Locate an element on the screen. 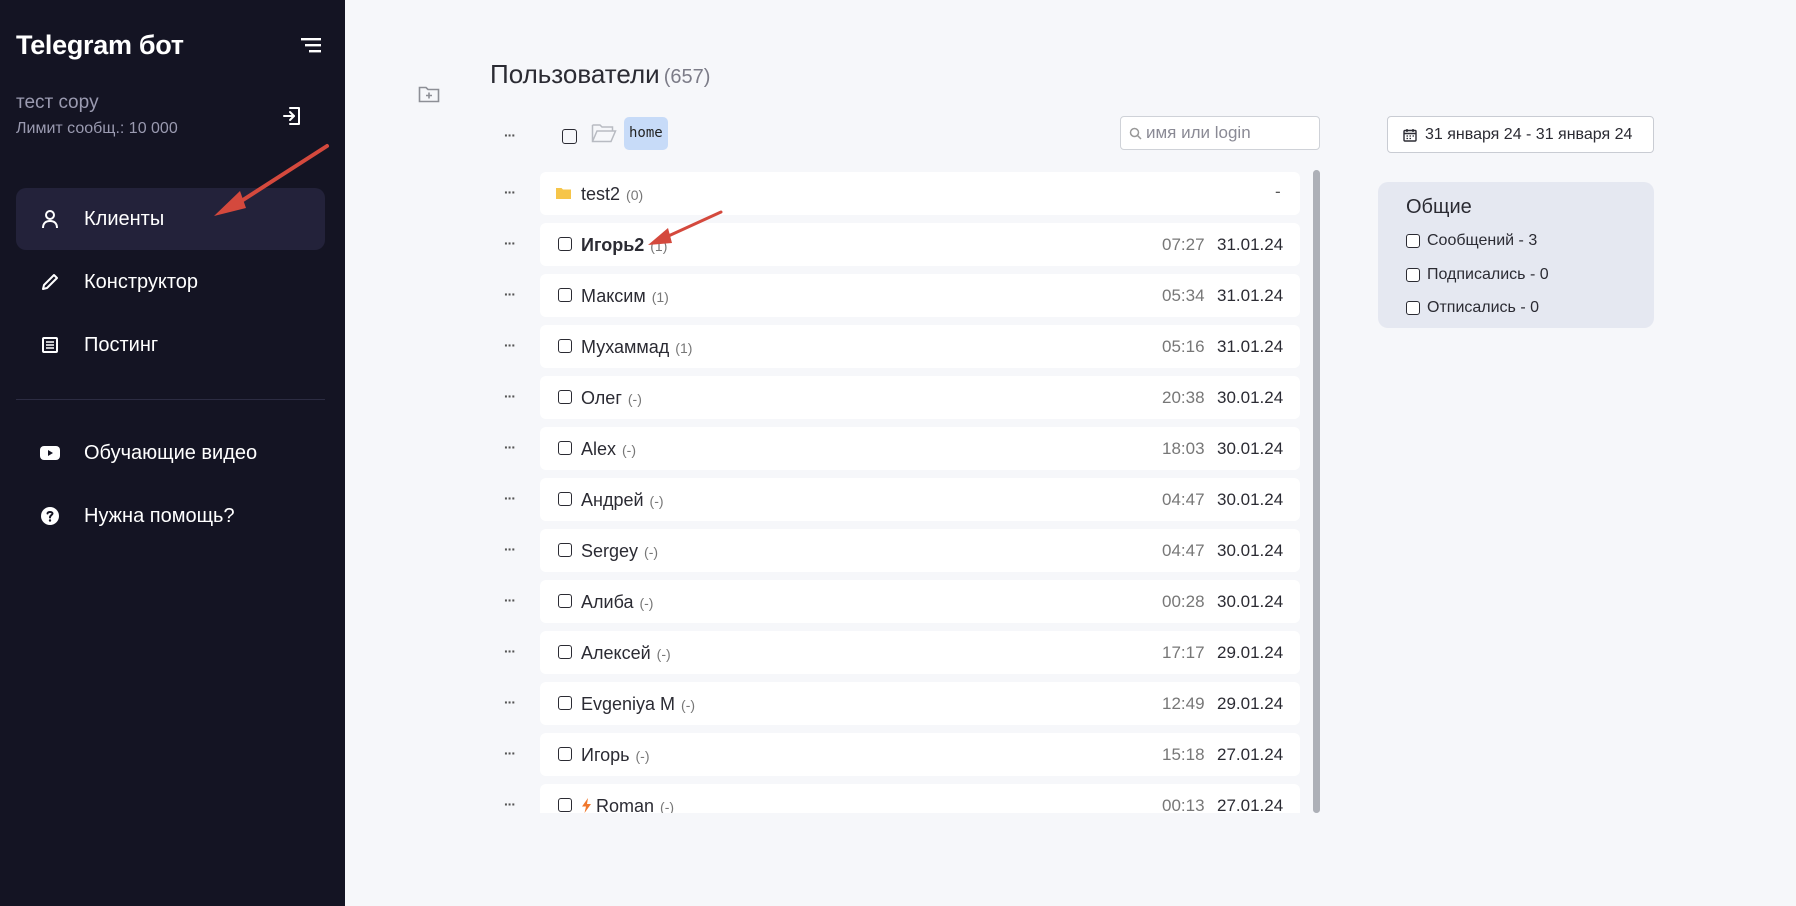 Image resolution: width=1796 pixels, height=906 pixels. folder-date: - is located at coordinates (1278, 191).